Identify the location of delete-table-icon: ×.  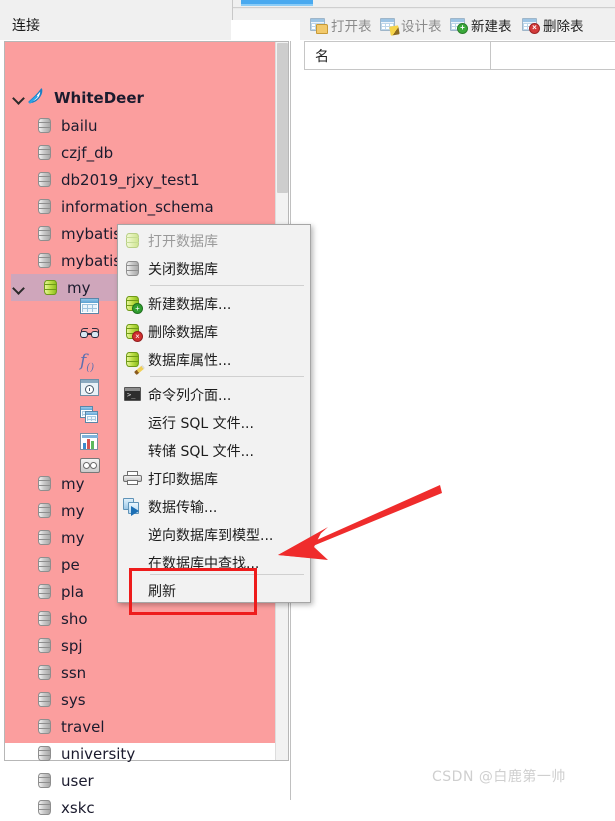
(531, 25).